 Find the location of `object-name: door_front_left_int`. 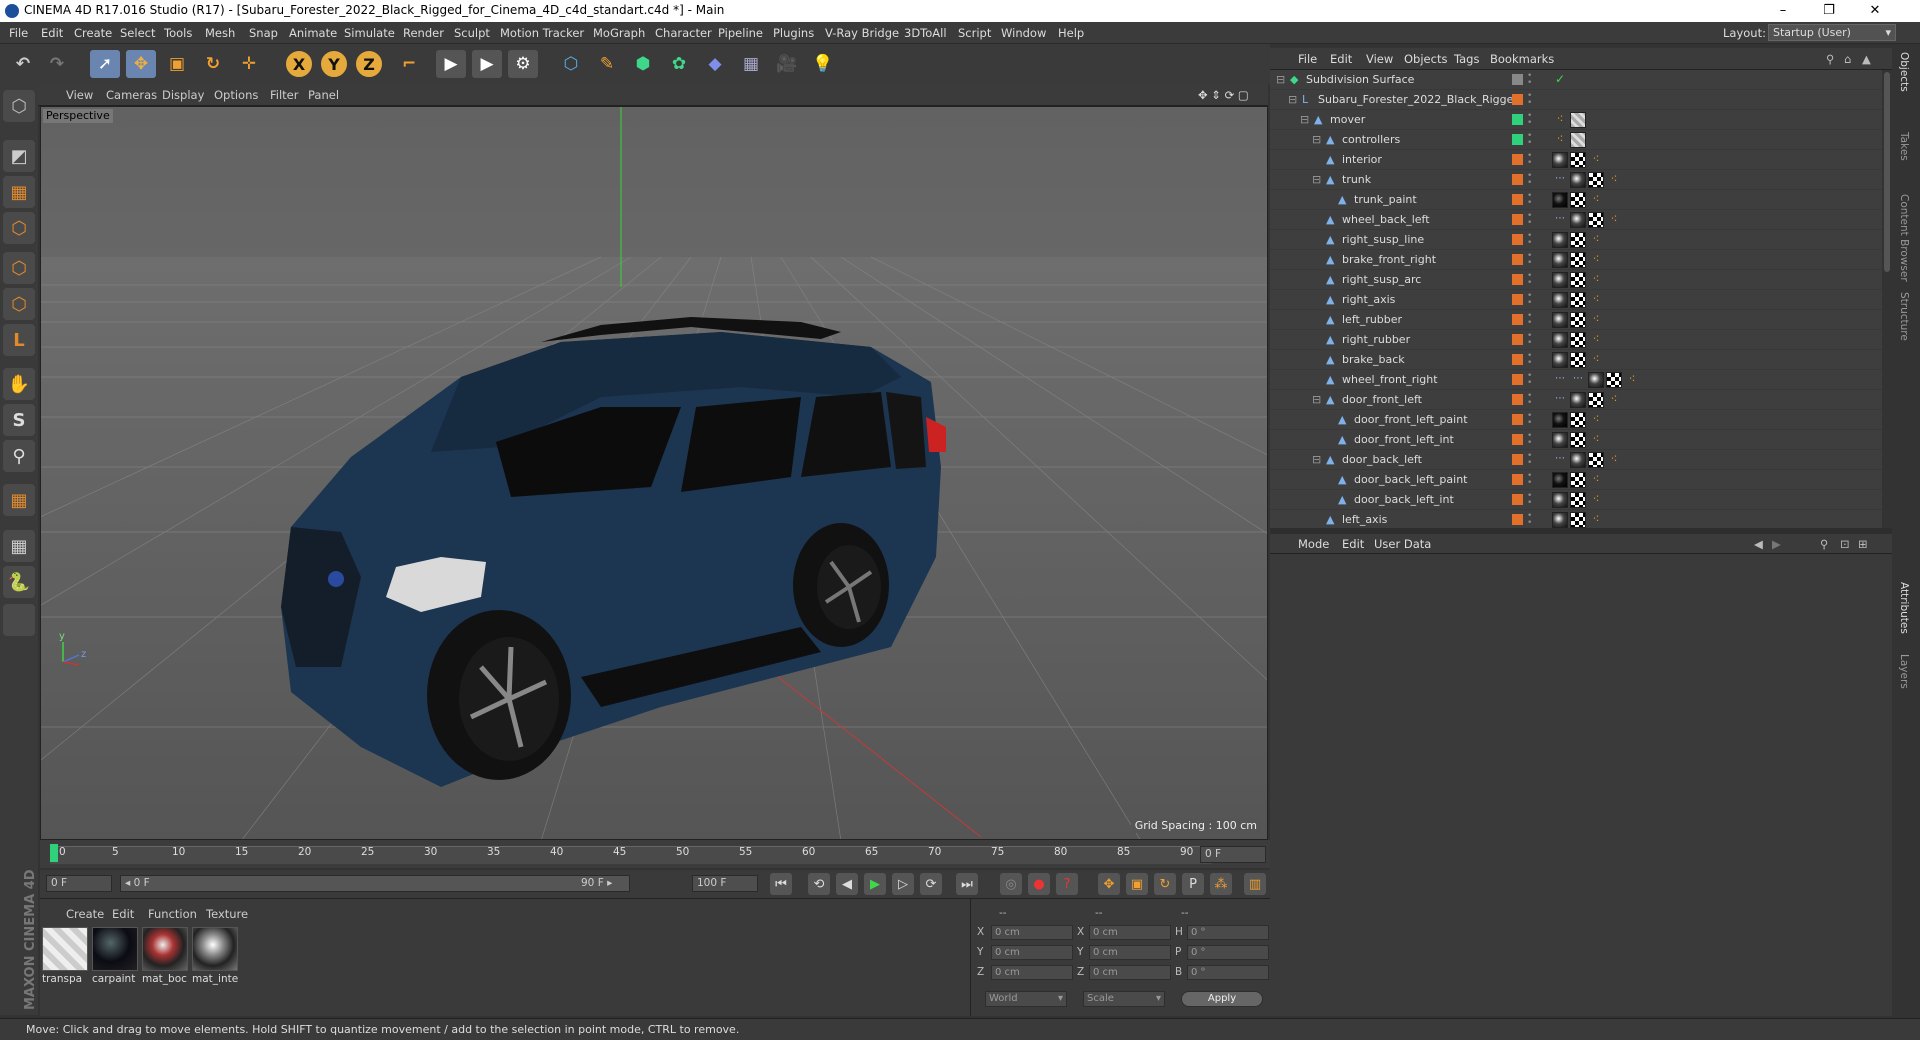

object-name: door_front_left_int is located at coordinates (1404, 439).